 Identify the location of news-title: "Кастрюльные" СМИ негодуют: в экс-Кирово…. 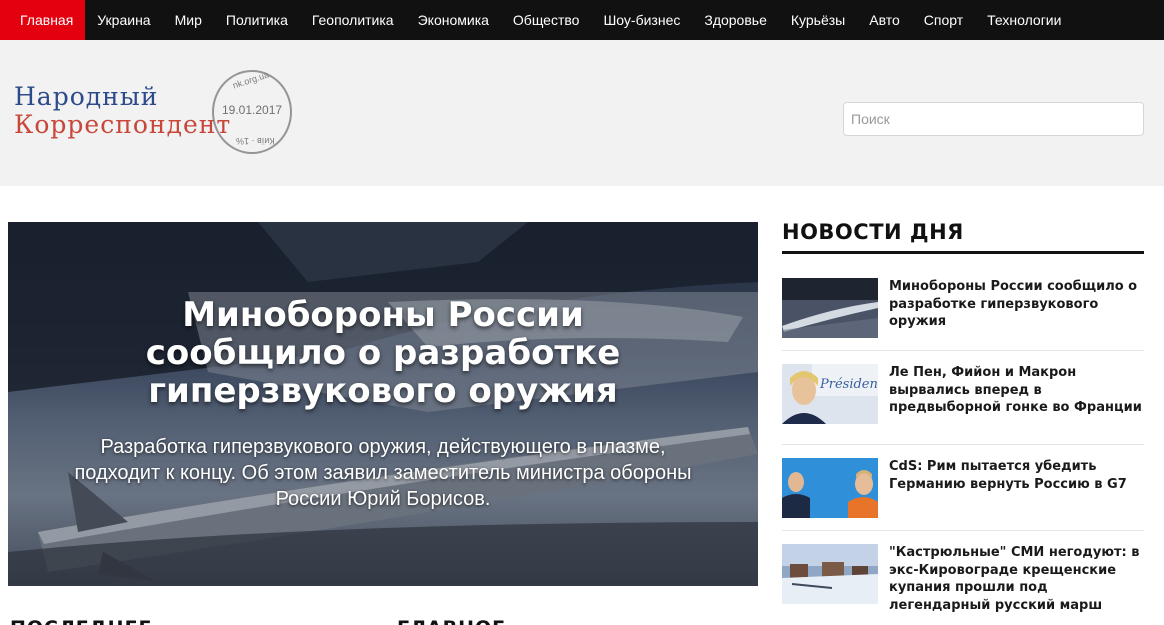
(1014, 579).